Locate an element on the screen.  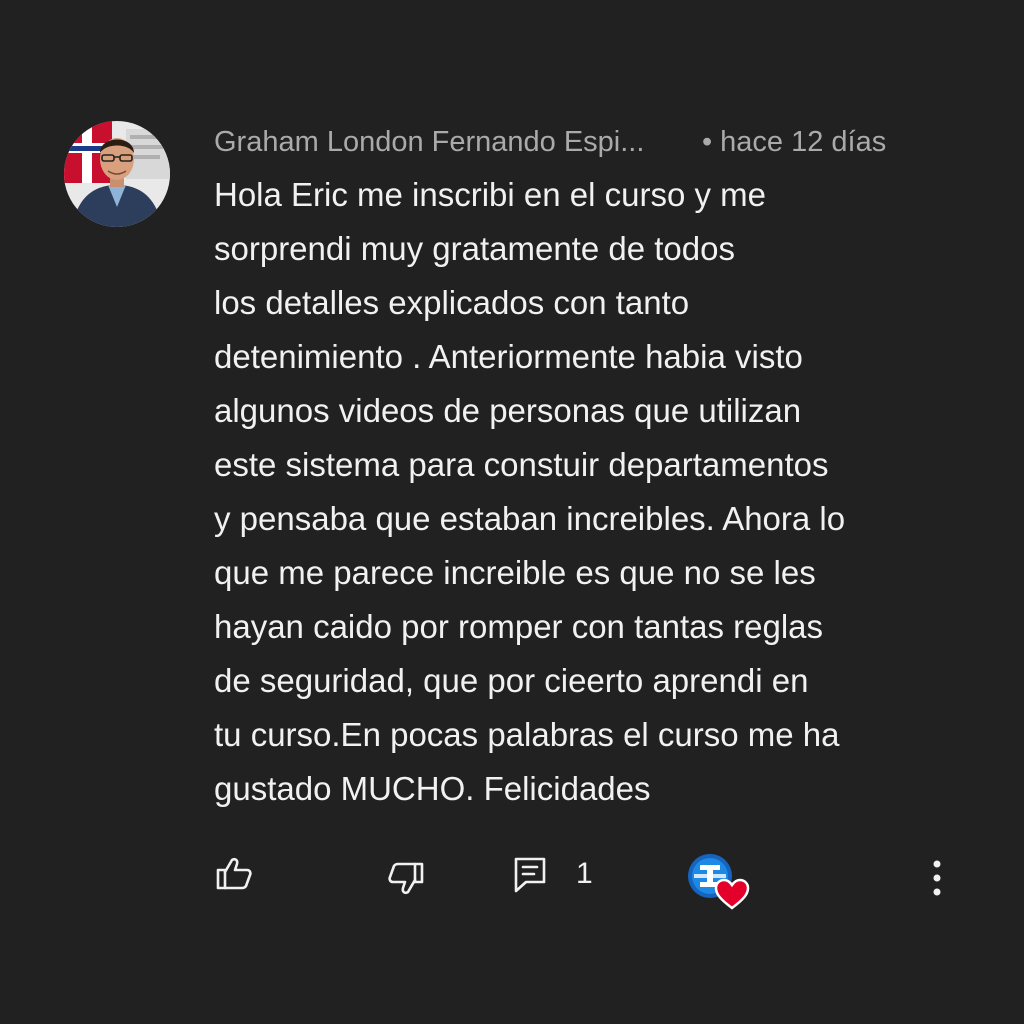
reply-count: 1 is located at coordinates (584, 873).